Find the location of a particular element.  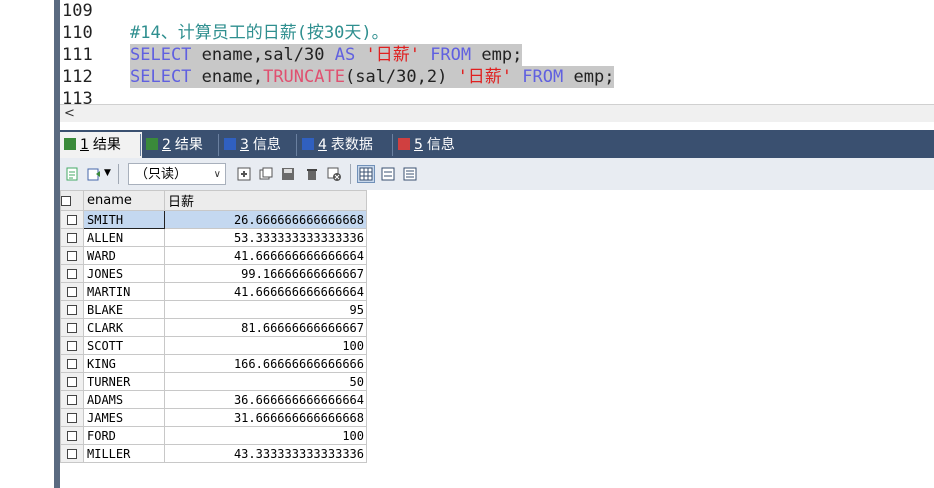

cell-ename: ADAMS is located at coordinates (124, 399).